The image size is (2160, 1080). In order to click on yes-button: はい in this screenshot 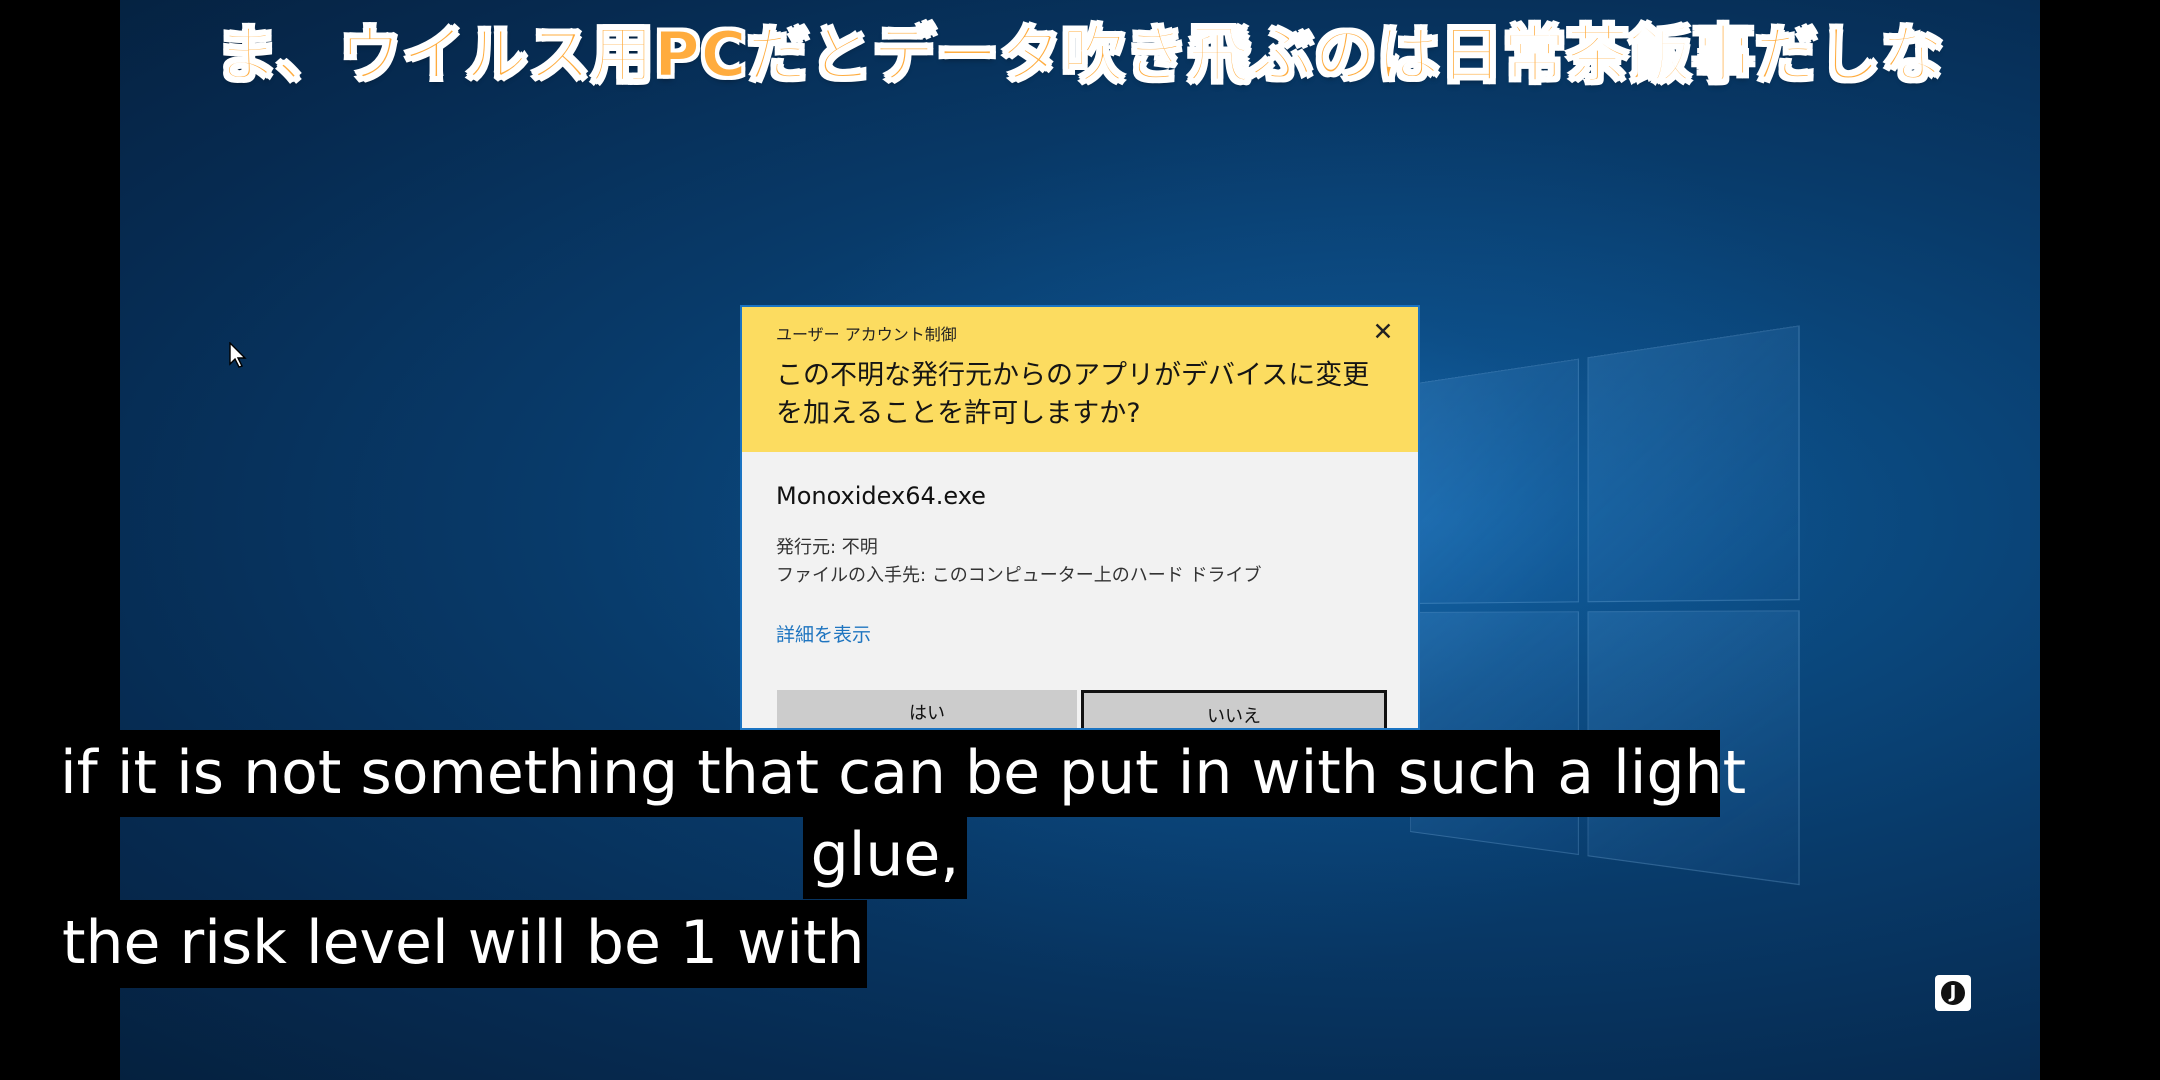, I will do `click(927, 709)`.